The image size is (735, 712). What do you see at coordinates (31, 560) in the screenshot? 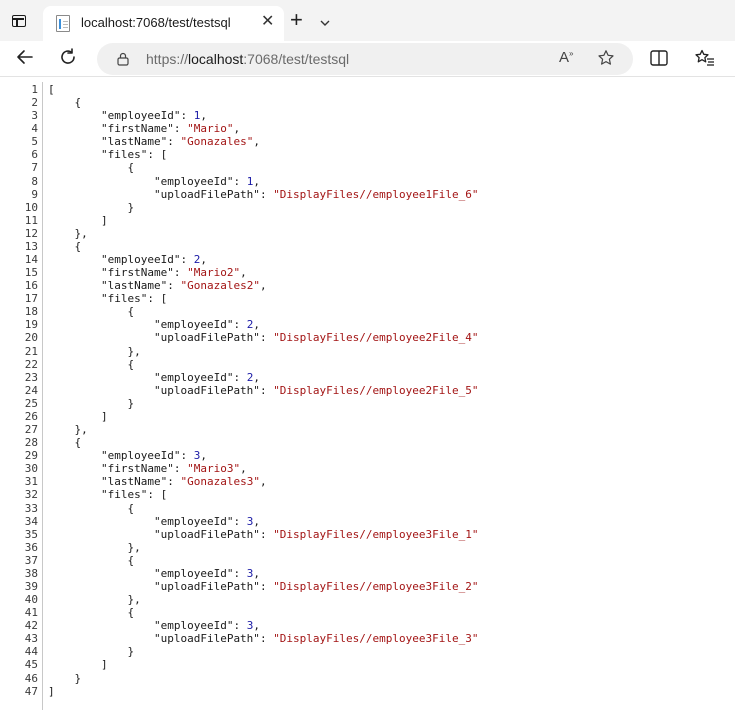
I see `line-number: 37` at bounding box center [31, 560].